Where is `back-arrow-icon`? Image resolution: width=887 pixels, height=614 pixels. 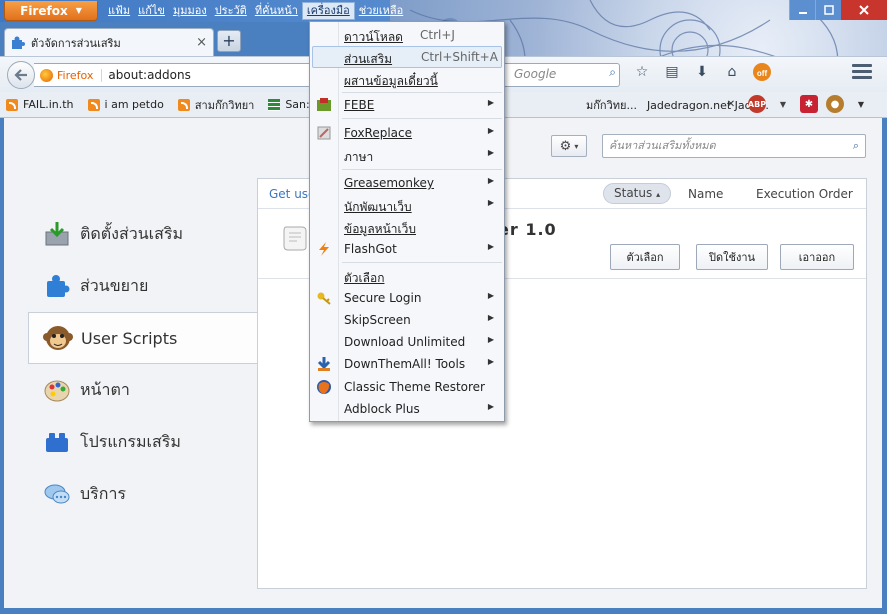 back-arrow-icon is located at coordinates (20, 75).